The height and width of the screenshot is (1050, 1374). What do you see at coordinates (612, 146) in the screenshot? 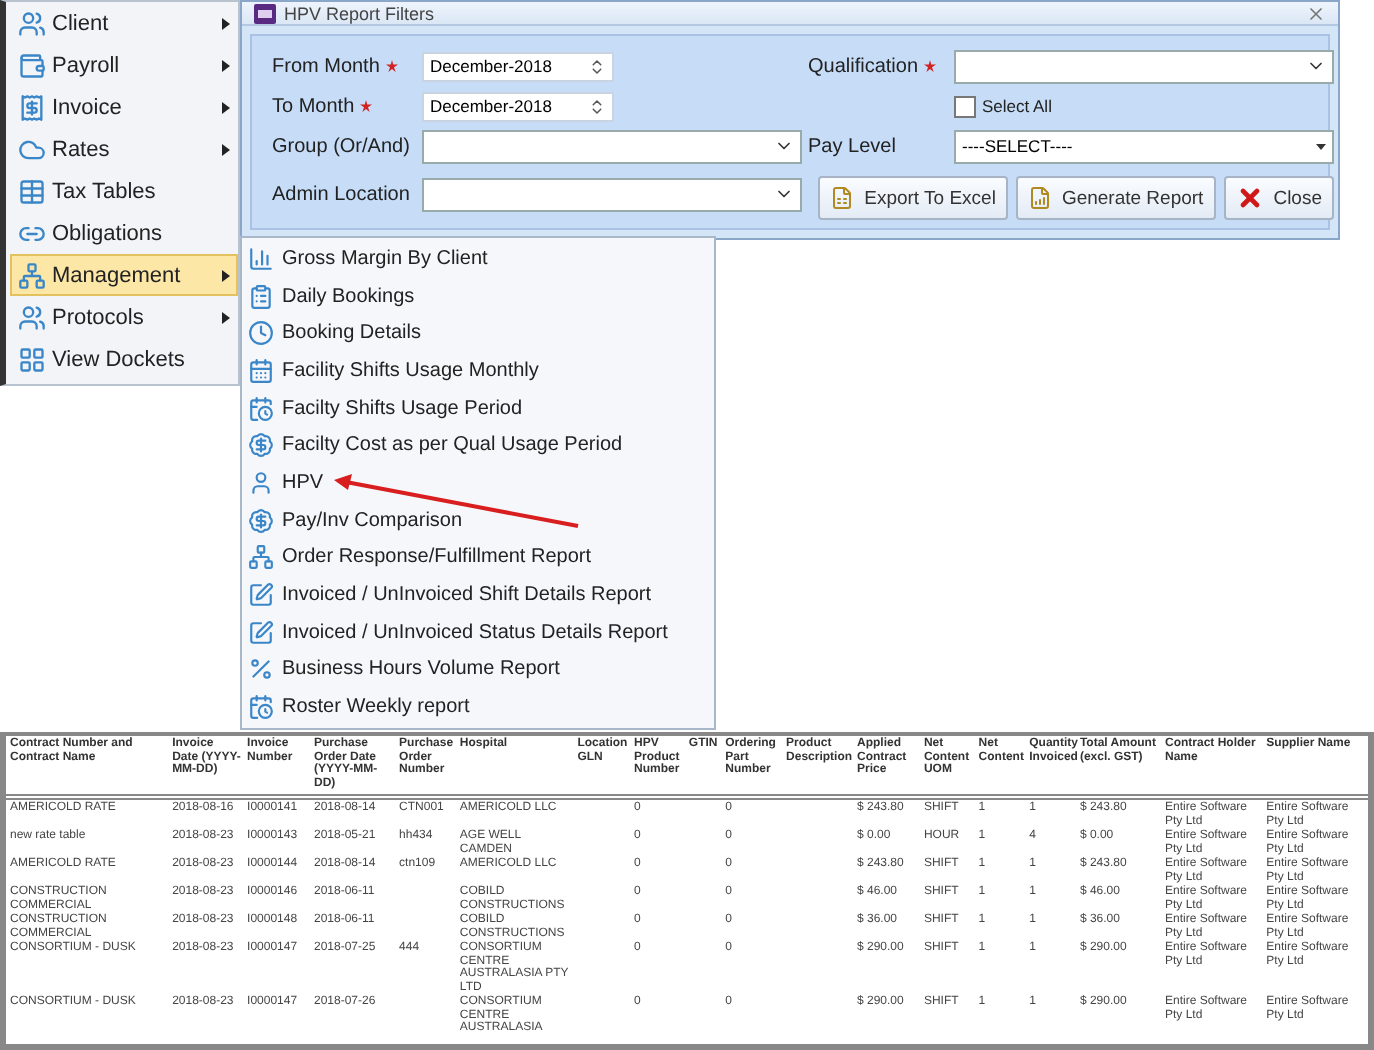
I see `group-dropdown` at bounding box center [612, 146].